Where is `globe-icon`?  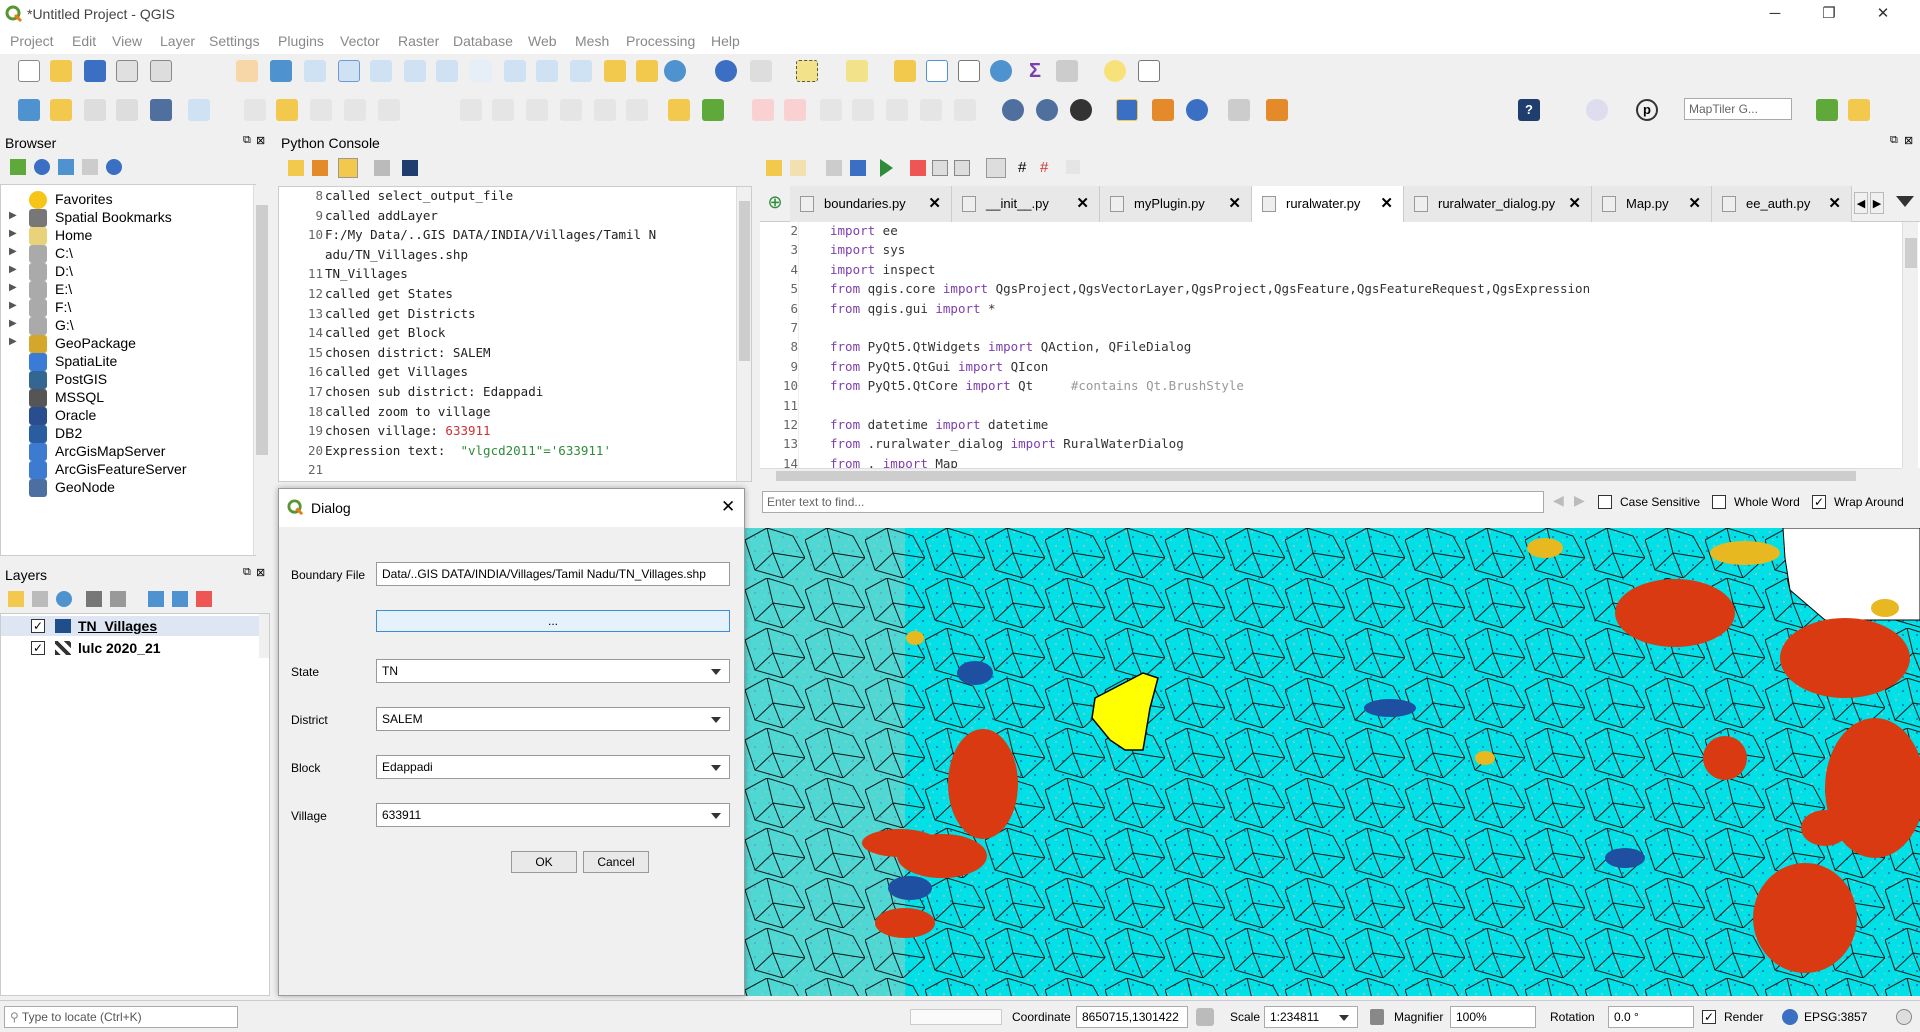 globe-icon is located at coordinates (1013, 110).